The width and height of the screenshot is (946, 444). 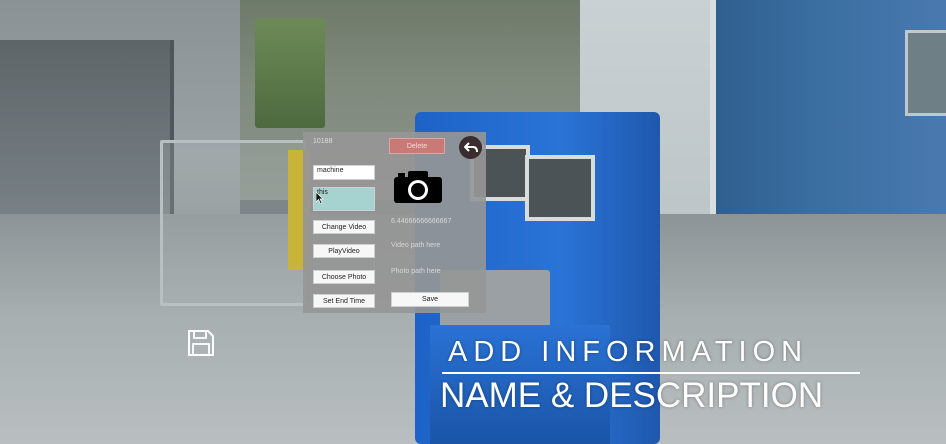 What do you see at coordinates (323, 141) in the screenshot?
I see `panel-id: 10188` at bounding box center [323, 141].